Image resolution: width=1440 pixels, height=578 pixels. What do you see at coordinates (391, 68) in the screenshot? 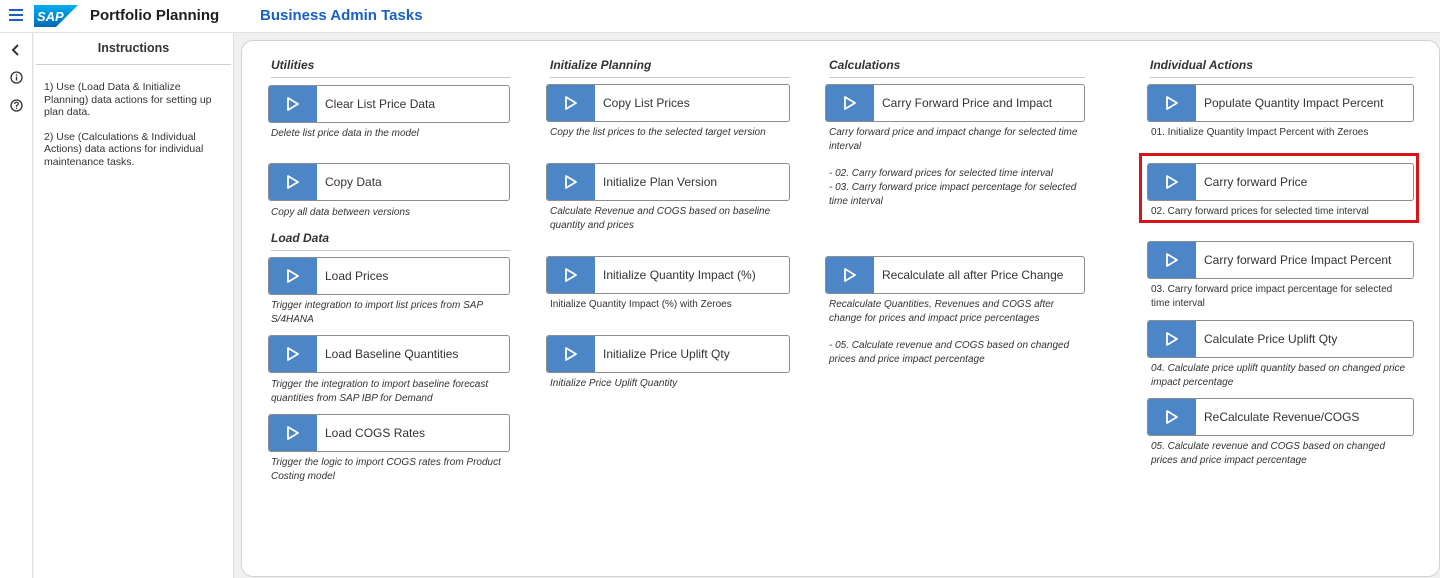
I see `section-utilities: Utilities` at bounding box center [391, 68].